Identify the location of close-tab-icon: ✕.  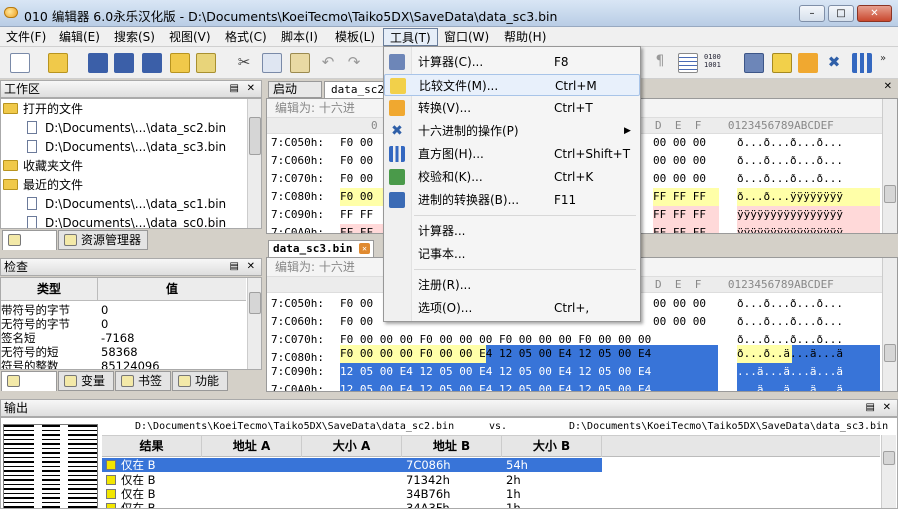
(364, 248).